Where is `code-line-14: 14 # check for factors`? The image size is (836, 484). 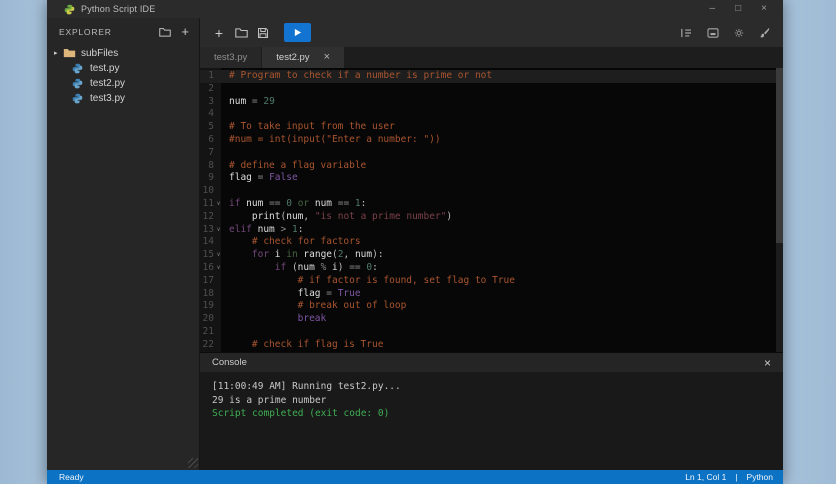 code-line-14: 14 # check for factors is located at coordinates (491, 242).